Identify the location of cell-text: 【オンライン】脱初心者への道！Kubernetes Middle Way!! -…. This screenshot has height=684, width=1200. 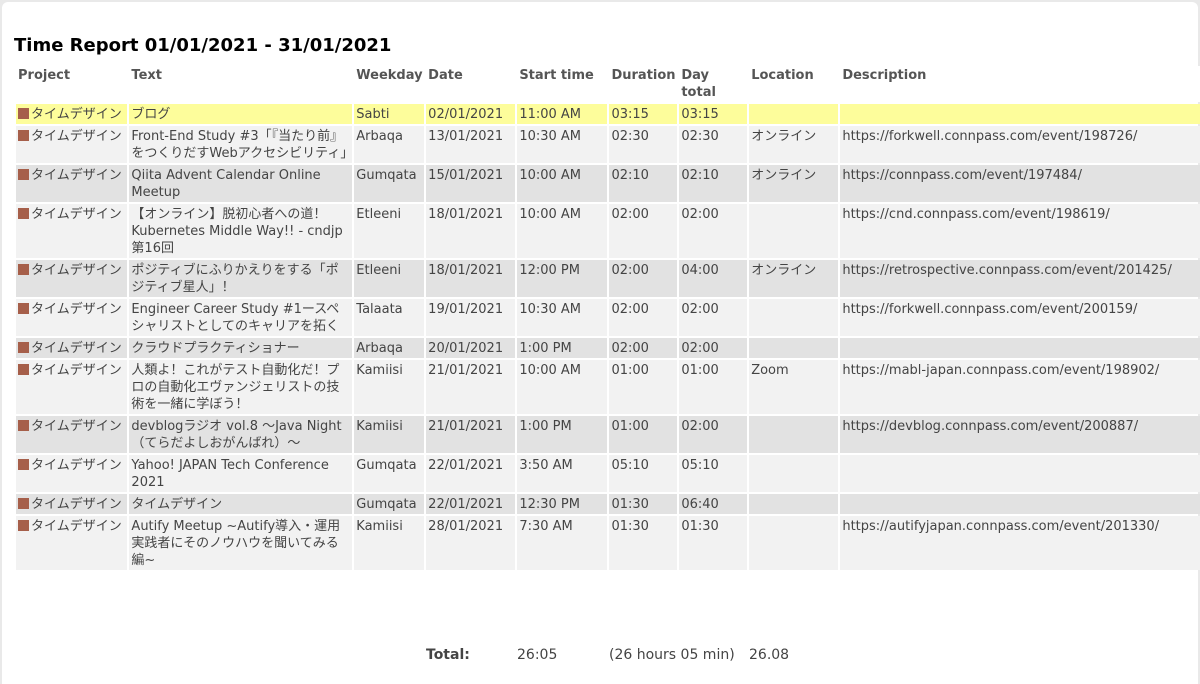
(241, 231).